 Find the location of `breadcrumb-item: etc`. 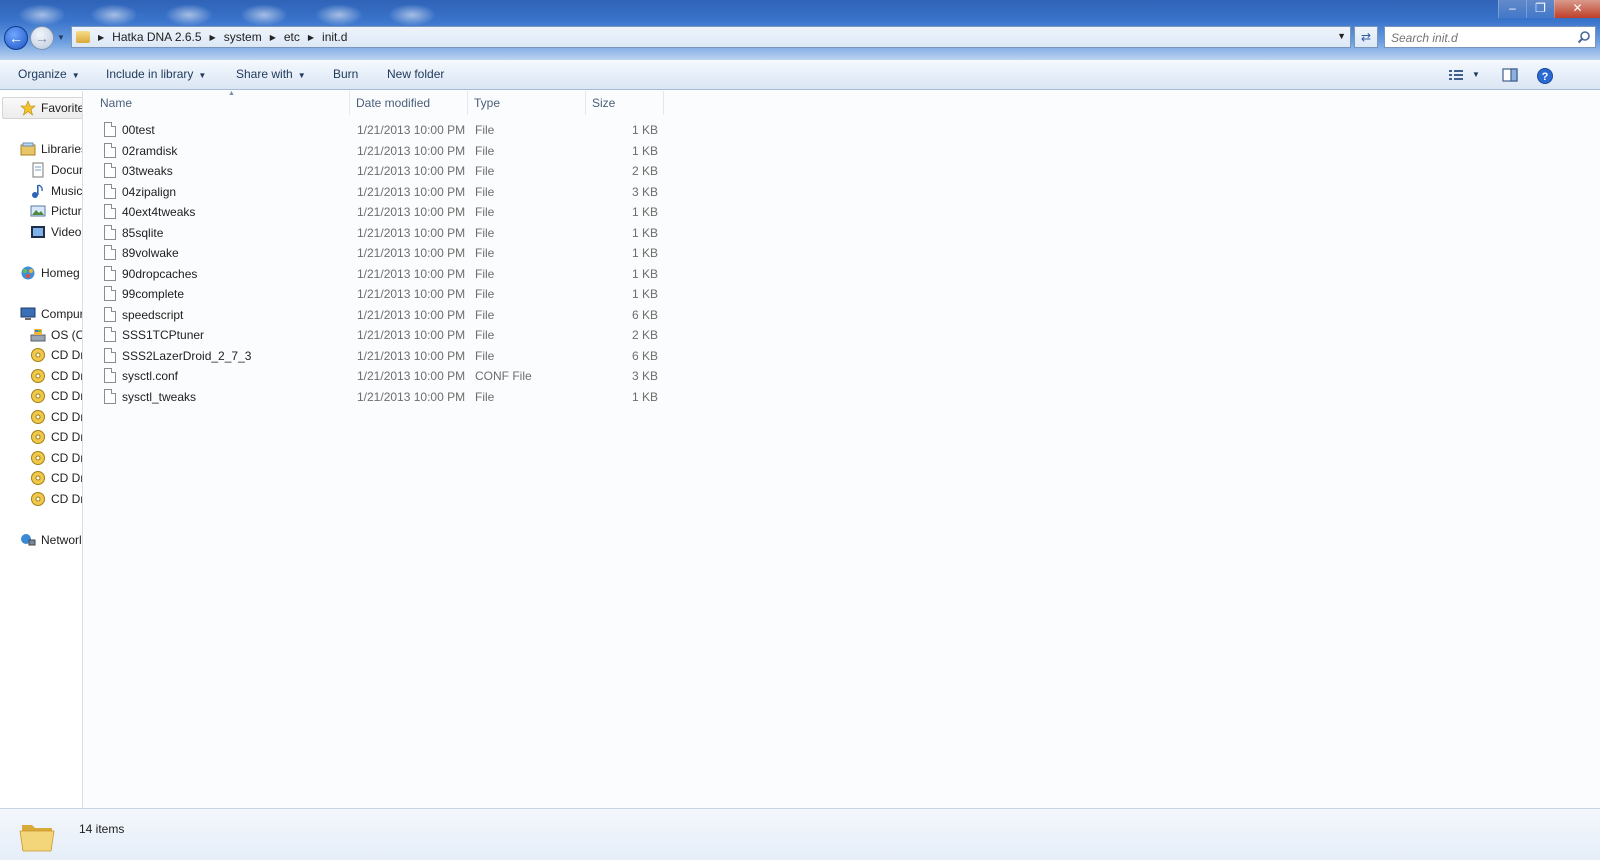

breadcrumb-item: etc is located at coordinates (292, 37).